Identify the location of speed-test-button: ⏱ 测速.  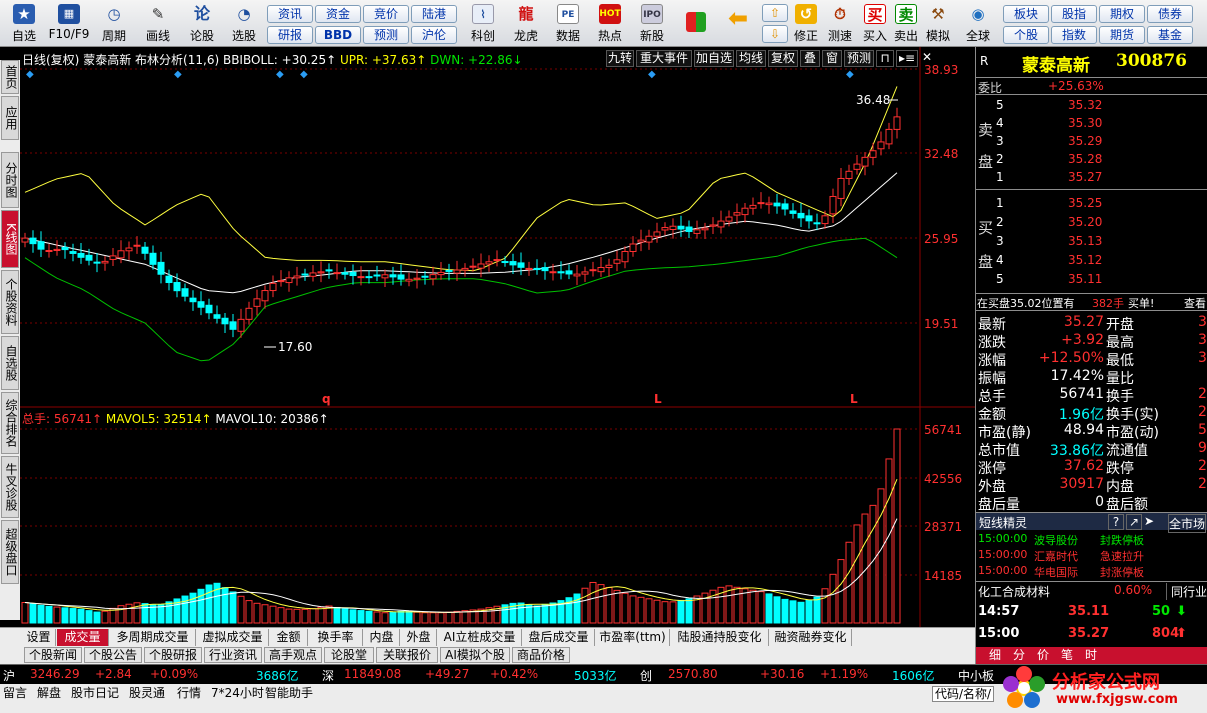
(840, 24).